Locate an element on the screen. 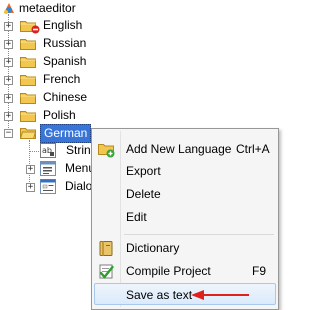  menu-item-add-new-language: Add New Language Ctrl+A is located at coordinates (185, 149).